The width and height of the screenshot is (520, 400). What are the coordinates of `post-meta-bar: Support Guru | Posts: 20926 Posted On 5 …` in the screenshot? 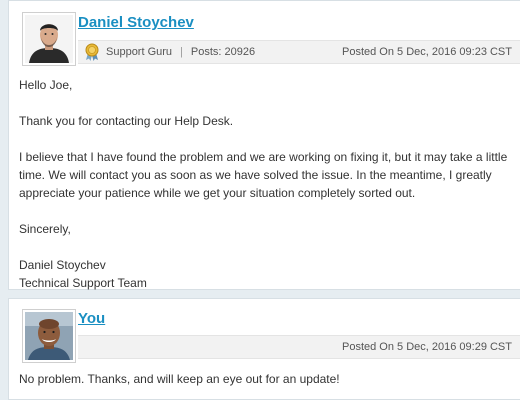 It's located at (299, 52).